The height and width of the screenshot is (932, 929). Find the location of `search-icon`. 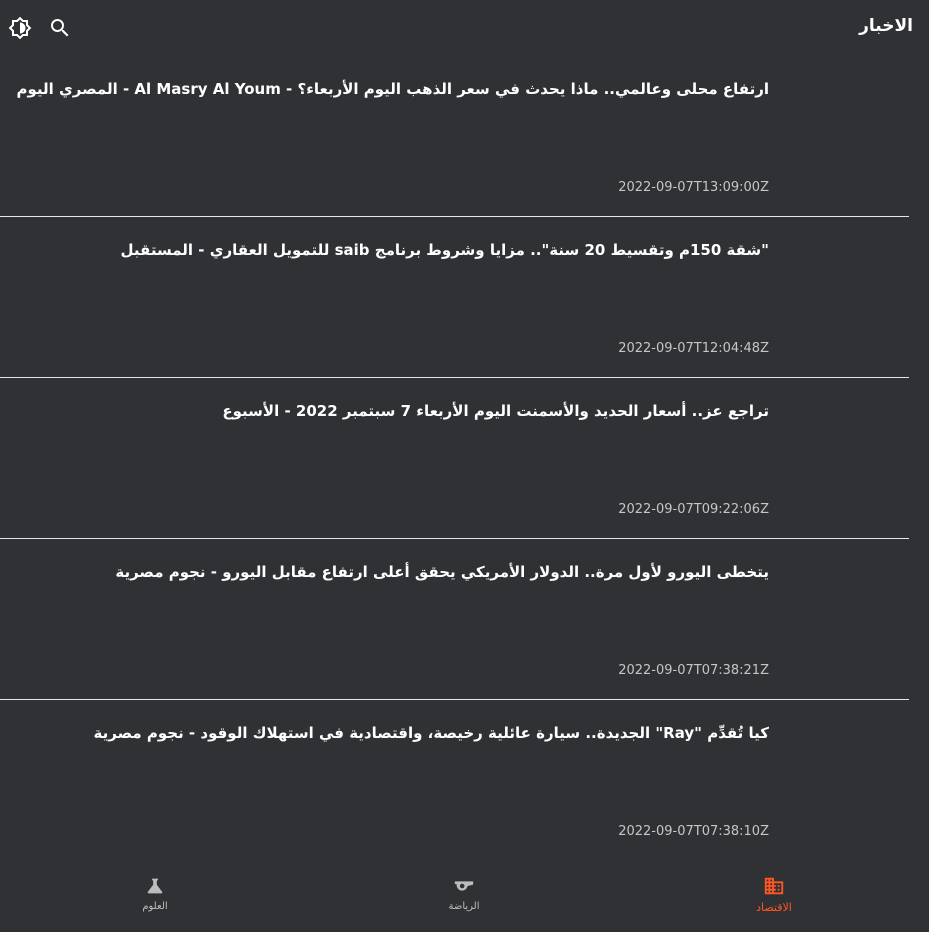

search-icon is located at coordinates (60, 28).